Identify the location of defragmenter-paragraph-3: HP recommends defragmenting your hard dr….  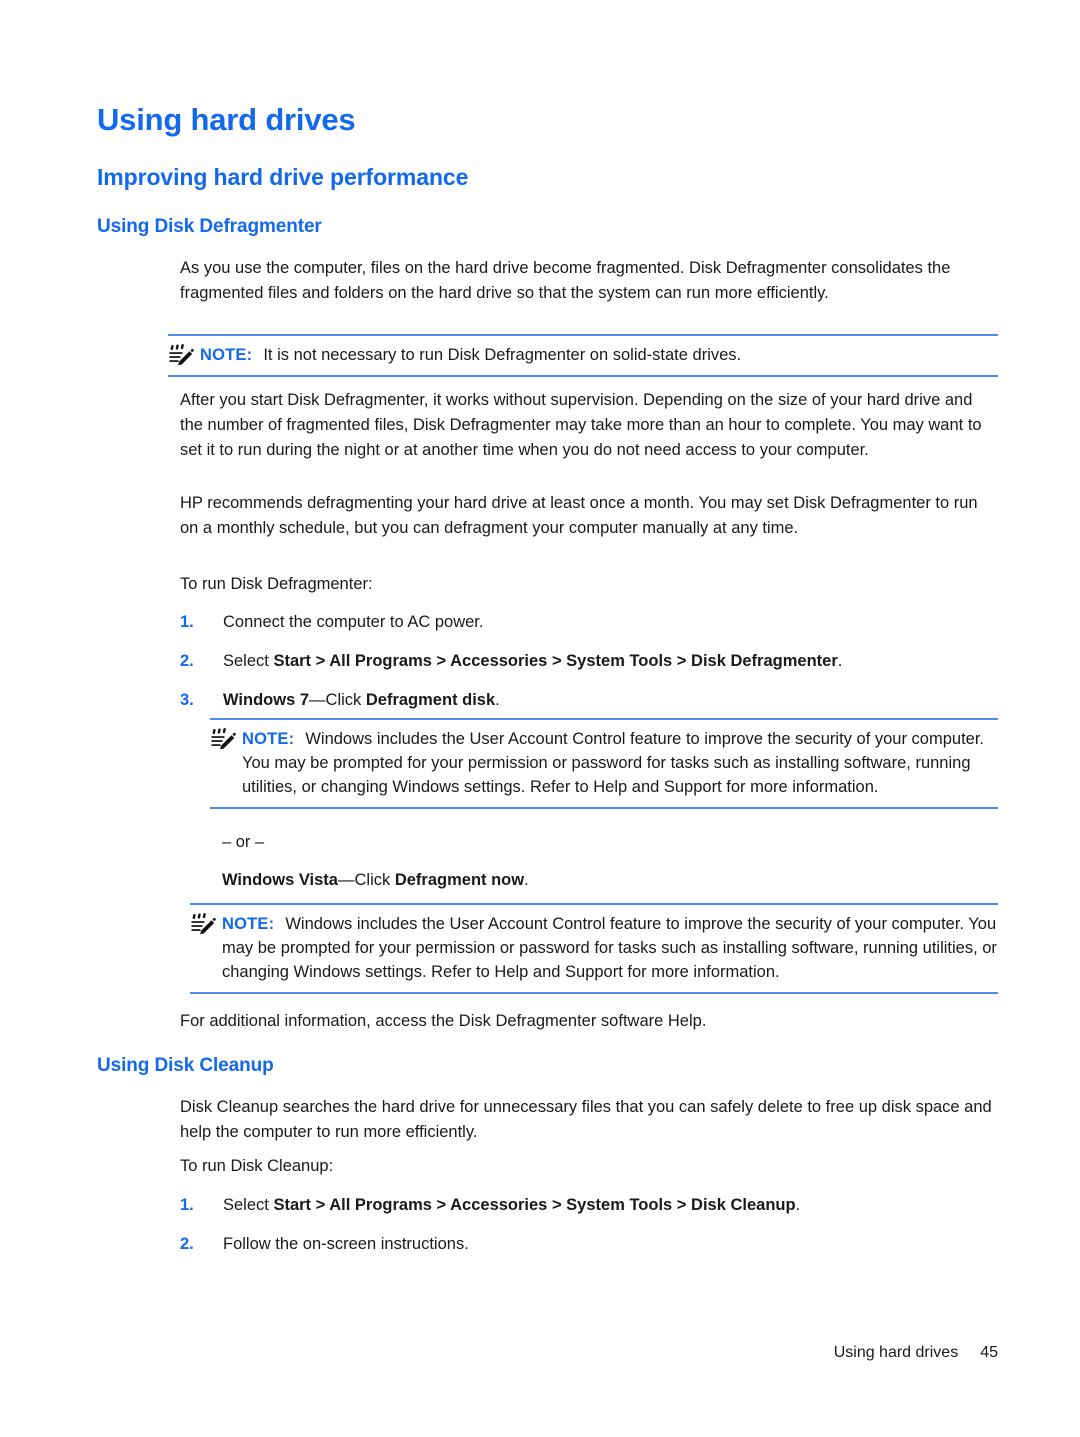
(579, 515).